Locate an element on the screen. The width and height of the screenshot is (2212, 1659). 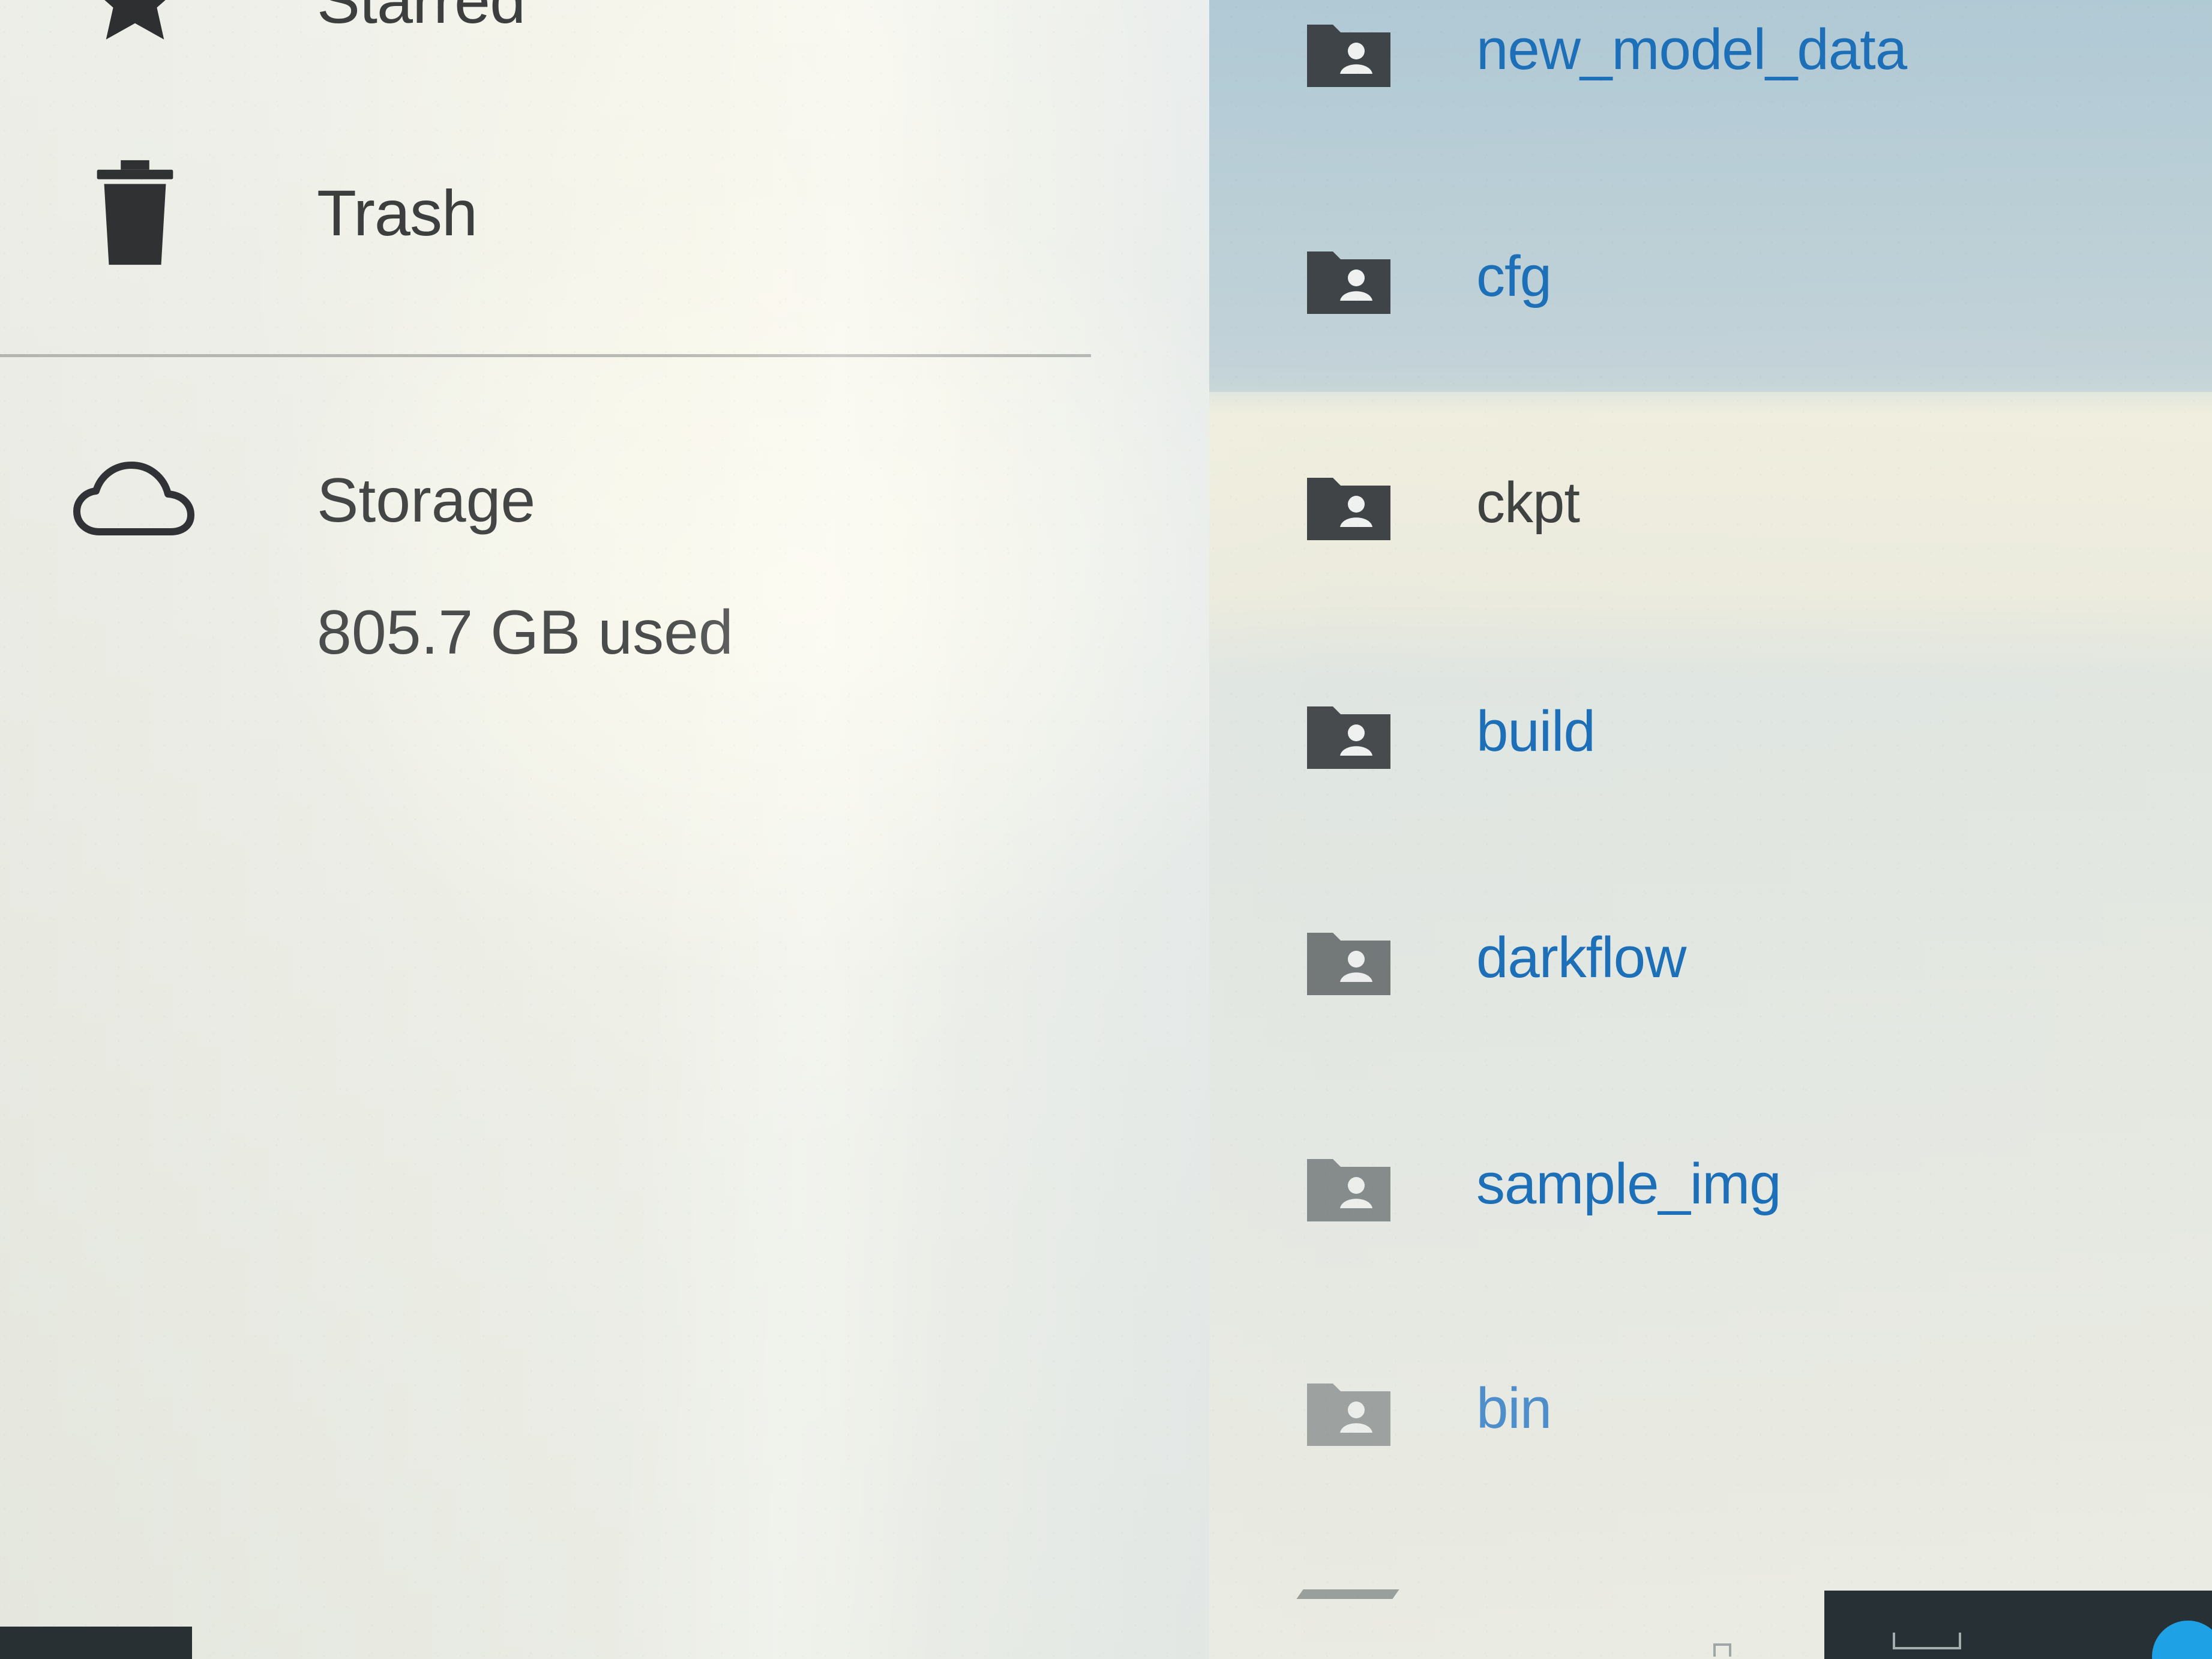
taskbar-left-edge is located at coordinates (96, 1643).